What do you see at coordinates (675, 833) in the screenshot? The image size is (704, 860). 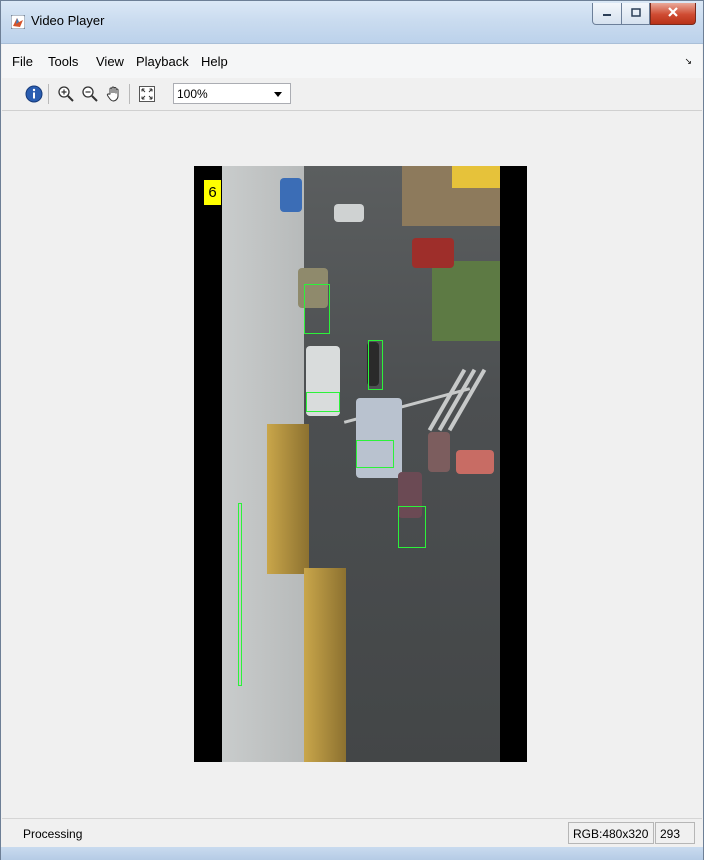 I see `status-frame-number: 293` at bounding box center [675, 833].